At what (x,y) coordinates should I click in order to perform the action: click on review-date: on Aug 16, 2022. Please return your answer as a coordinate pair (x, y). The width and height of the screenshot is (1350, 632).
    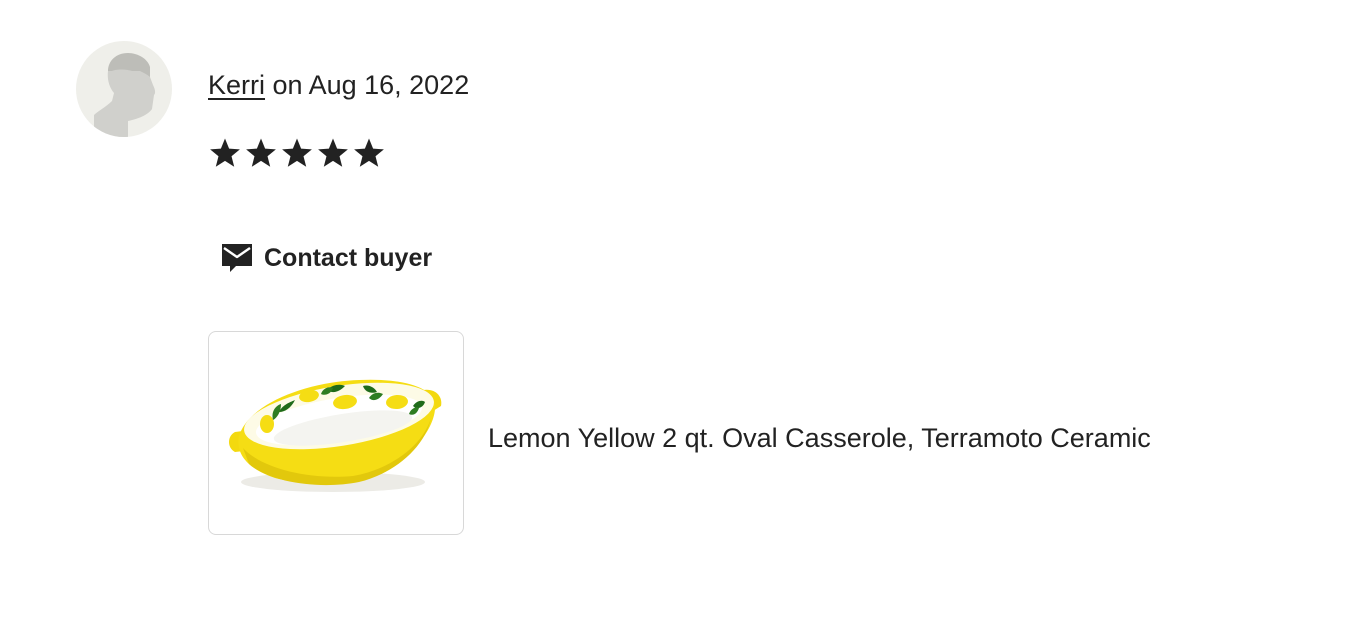
    Looking at the image, I should click on (371, 85).